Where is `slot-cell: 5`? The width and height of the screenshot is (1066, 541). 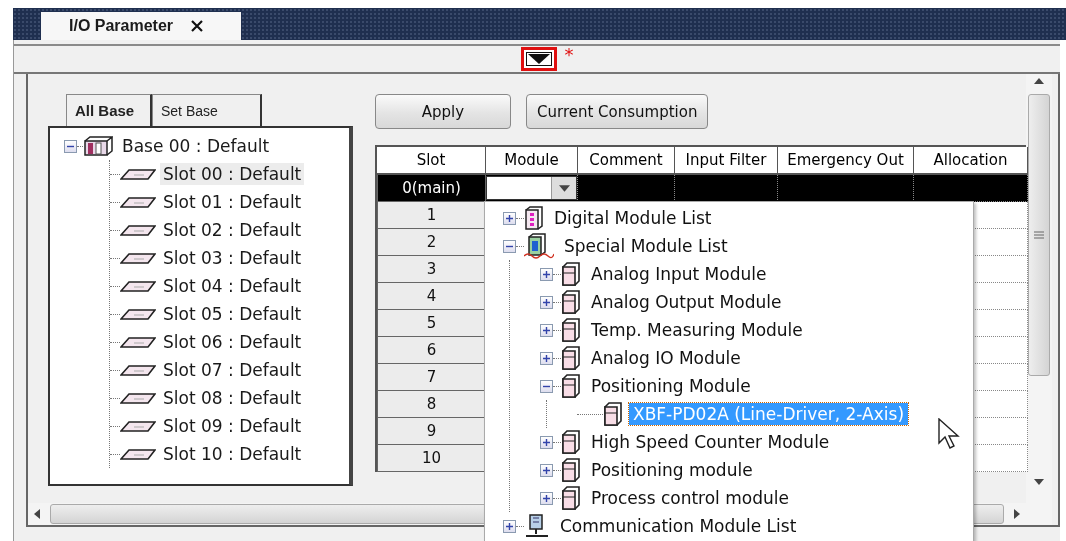
slot-cell: 5 is located at coordinates (431, 323).